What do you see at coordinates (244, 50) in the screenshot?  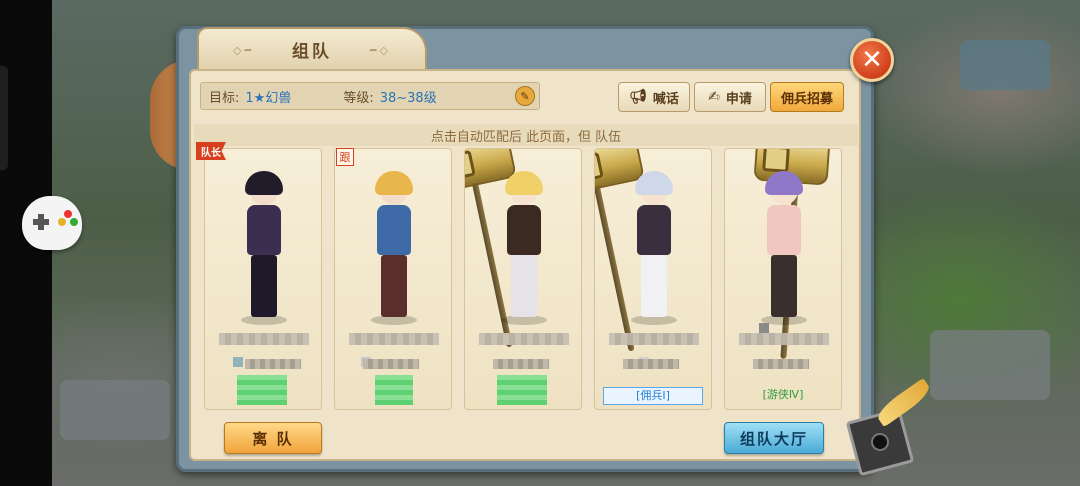 I see `ornament-icon: ◇━` at bounding box center [244, 50].